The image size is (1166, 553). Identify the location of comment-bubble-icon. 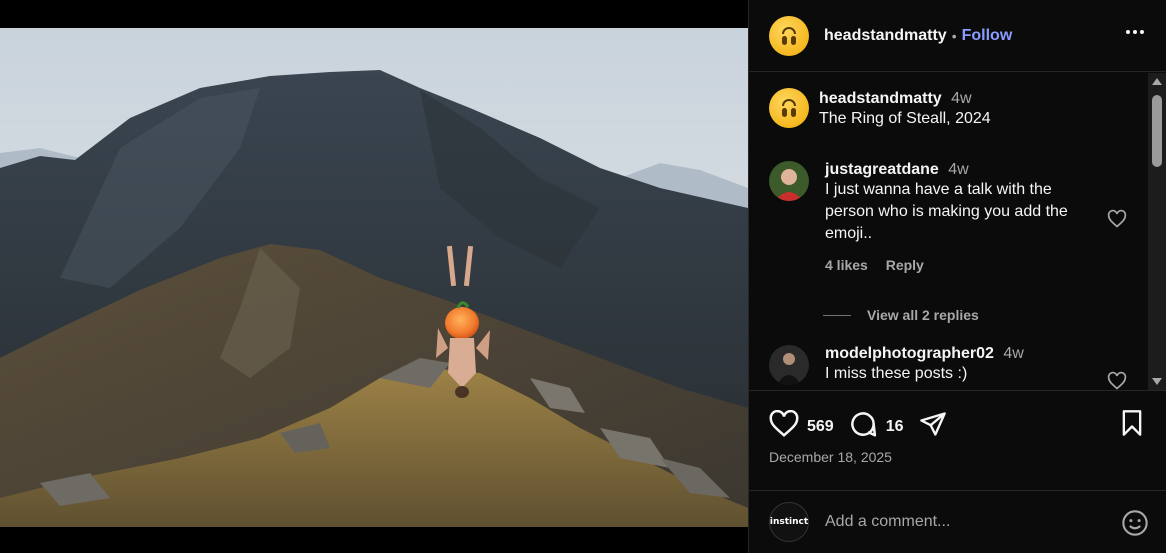
(863, 426).